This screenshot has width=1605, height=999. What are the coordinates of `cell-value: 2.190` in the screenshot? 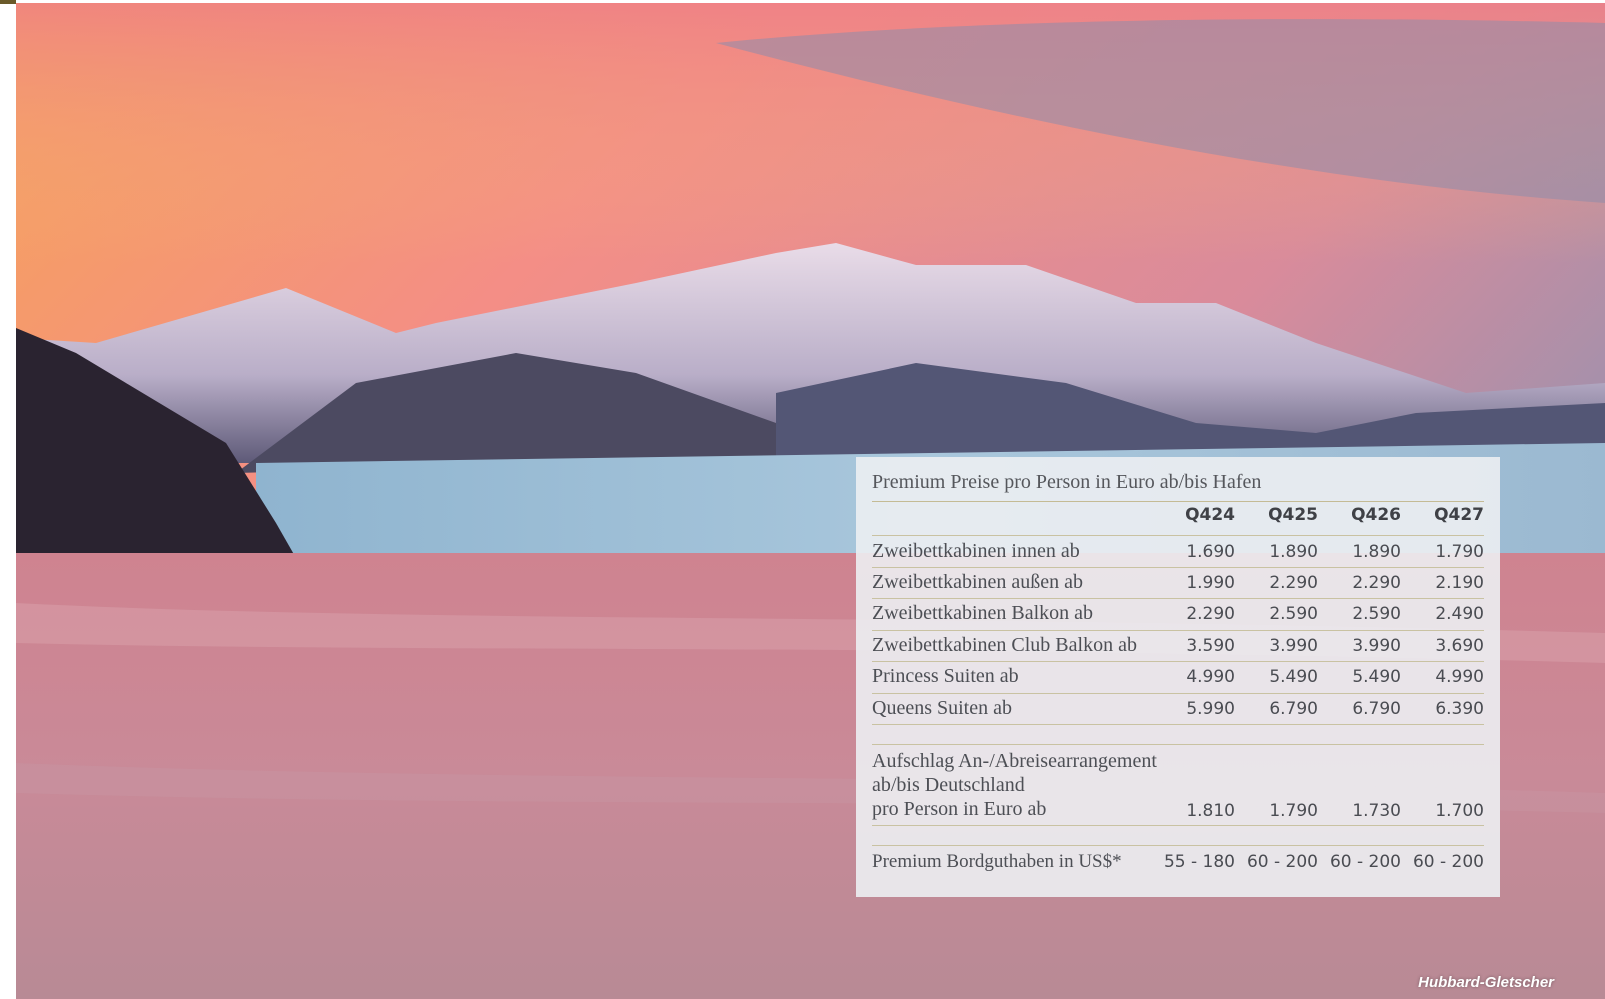 It's located at (1459, 583).